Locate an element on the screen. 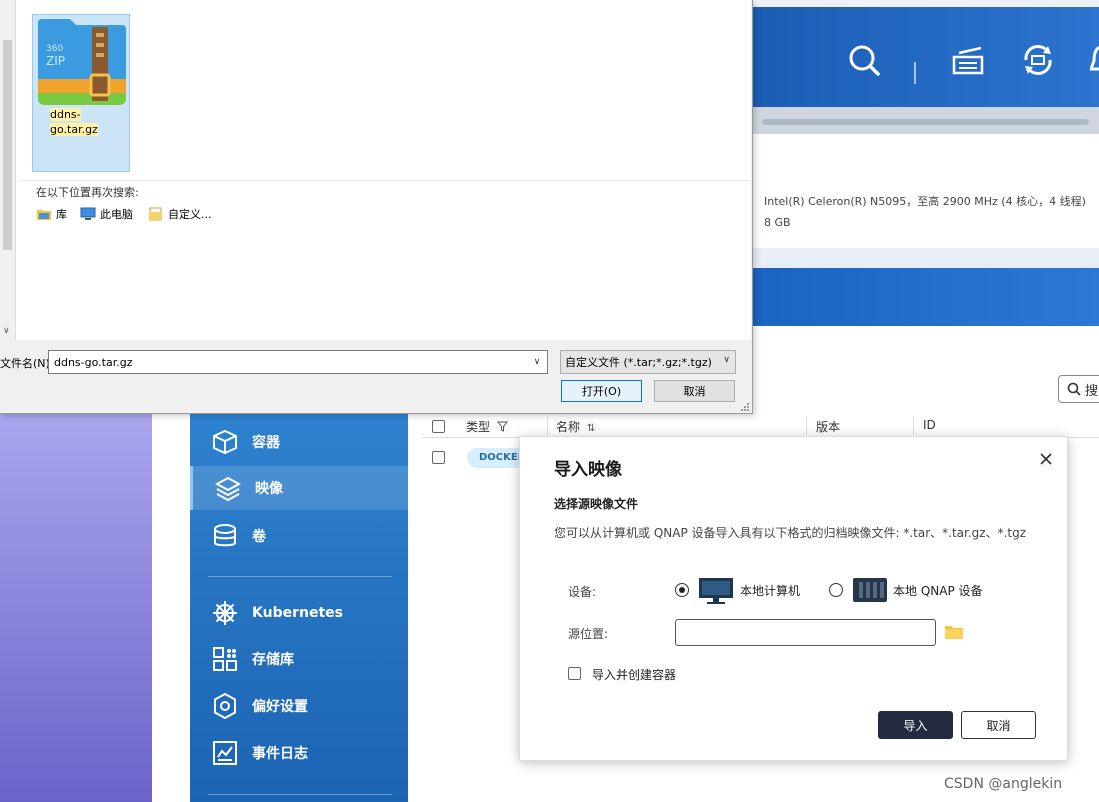 Image resolution: width=1099 pixels, height=802 pixels. radio-local-computer is located at coordinates (682, 590).